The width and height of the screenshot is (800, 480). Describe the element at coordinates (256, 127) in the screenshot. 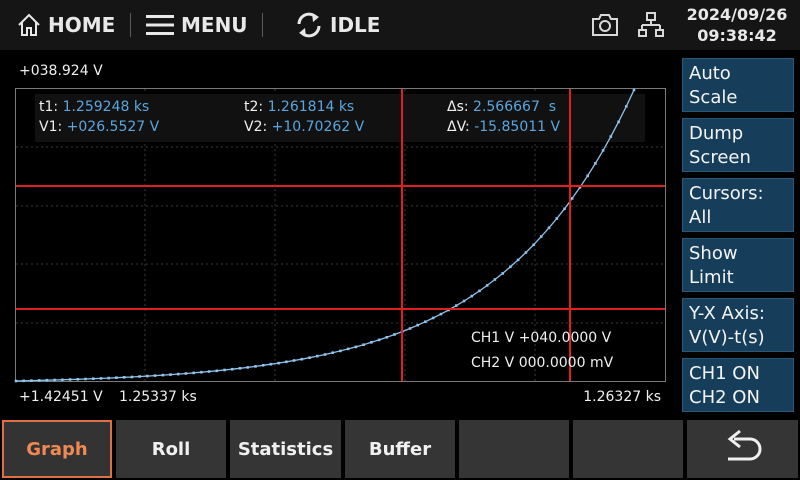

I see `v2-label: V2:` at that location.